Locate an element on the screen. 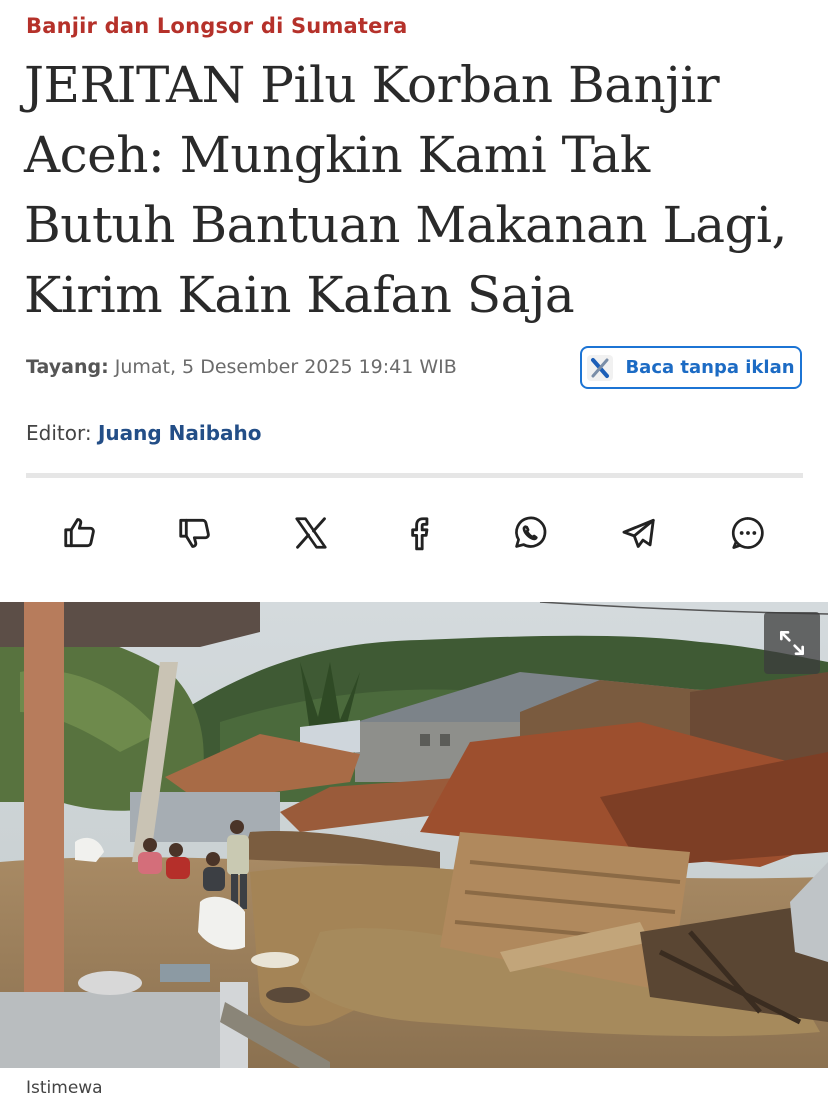  expand-button is located at coordinates (792, 643).